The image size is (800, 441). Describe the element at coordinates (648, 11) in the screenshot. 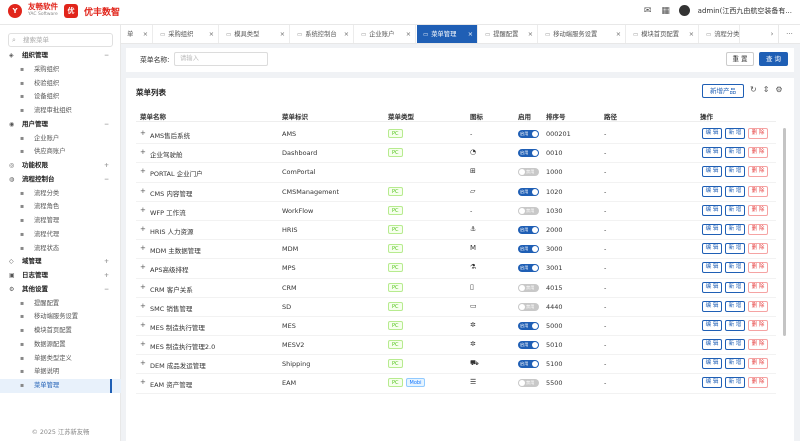

I see `mail-icon: ✉` at that location.